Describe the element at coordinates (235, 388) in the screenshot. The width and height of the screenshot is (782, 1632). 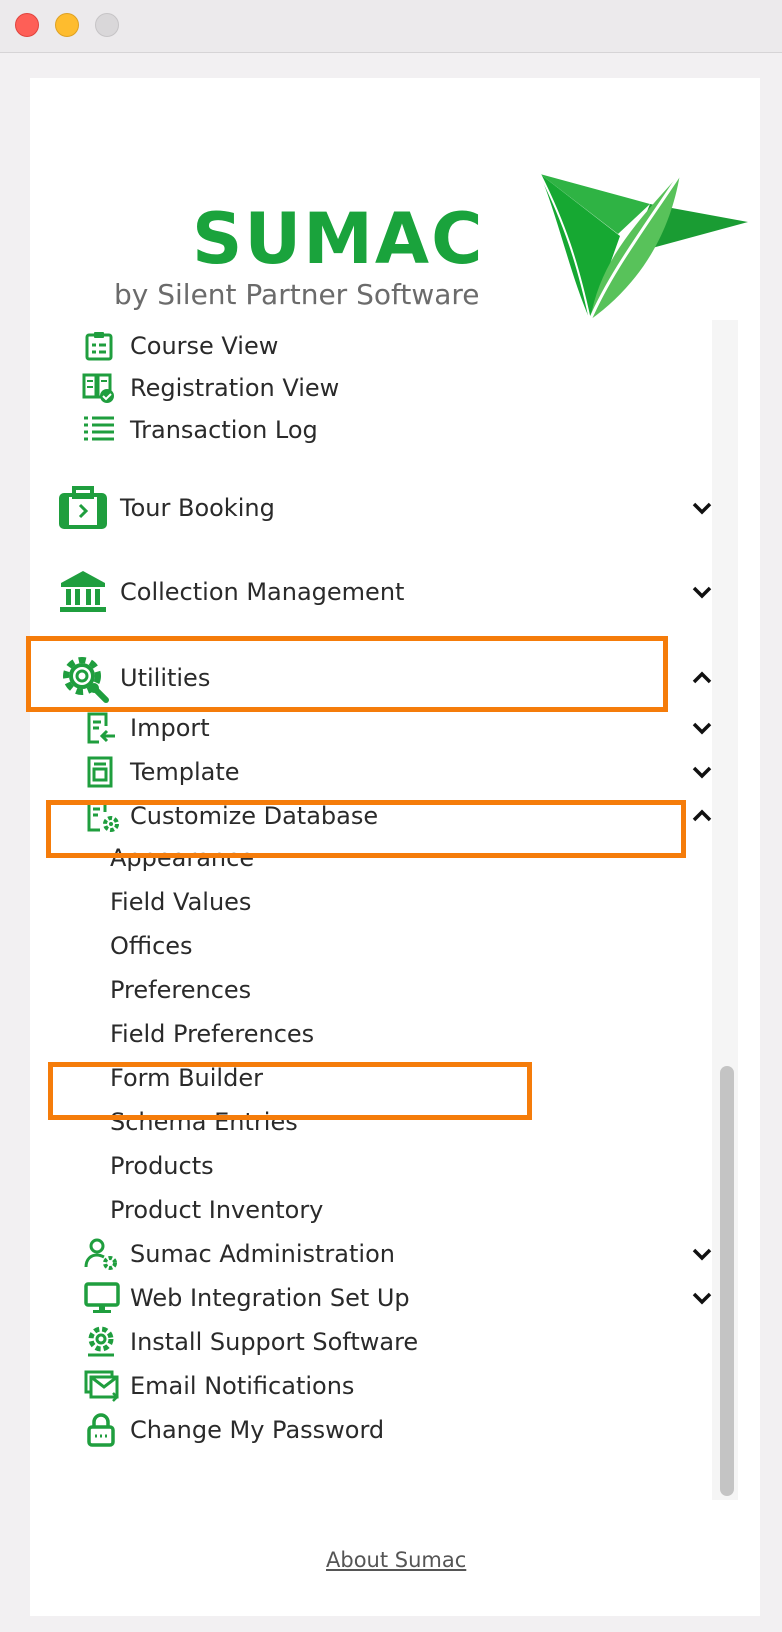
I see `nav-item-label: Registration View` at that location.